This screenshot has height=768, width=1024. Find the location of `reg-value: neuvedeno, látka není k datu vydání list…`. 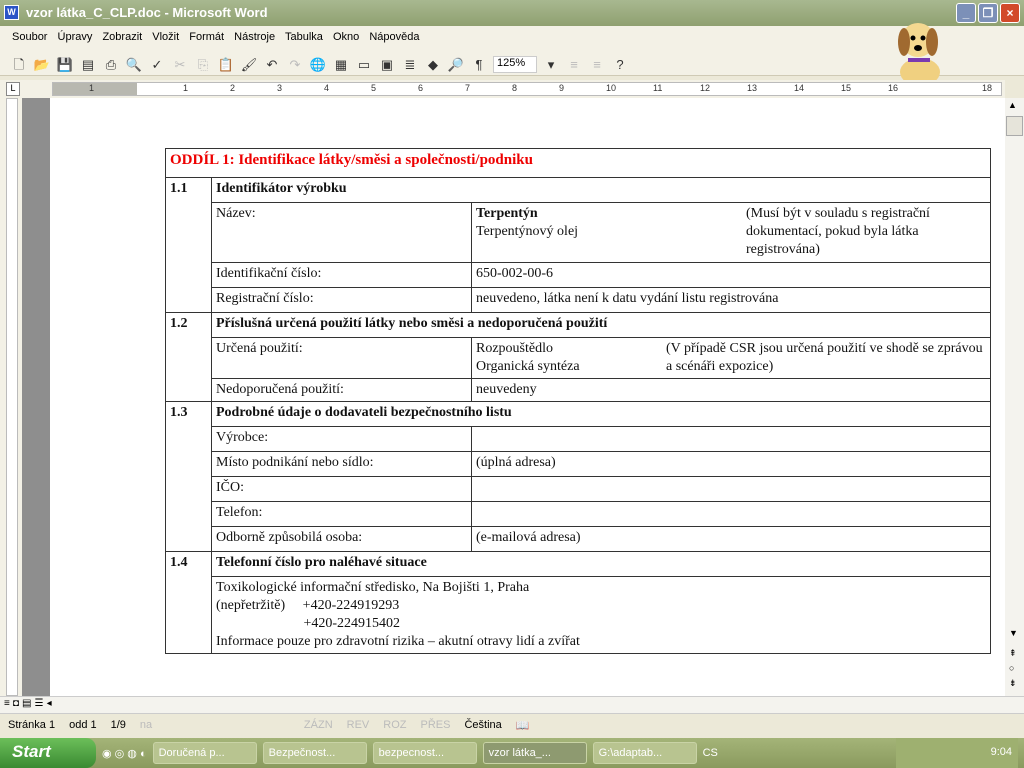

reg-value: neuvedeno, látka není k datu vydání list… is located at coordinates (731, 300).